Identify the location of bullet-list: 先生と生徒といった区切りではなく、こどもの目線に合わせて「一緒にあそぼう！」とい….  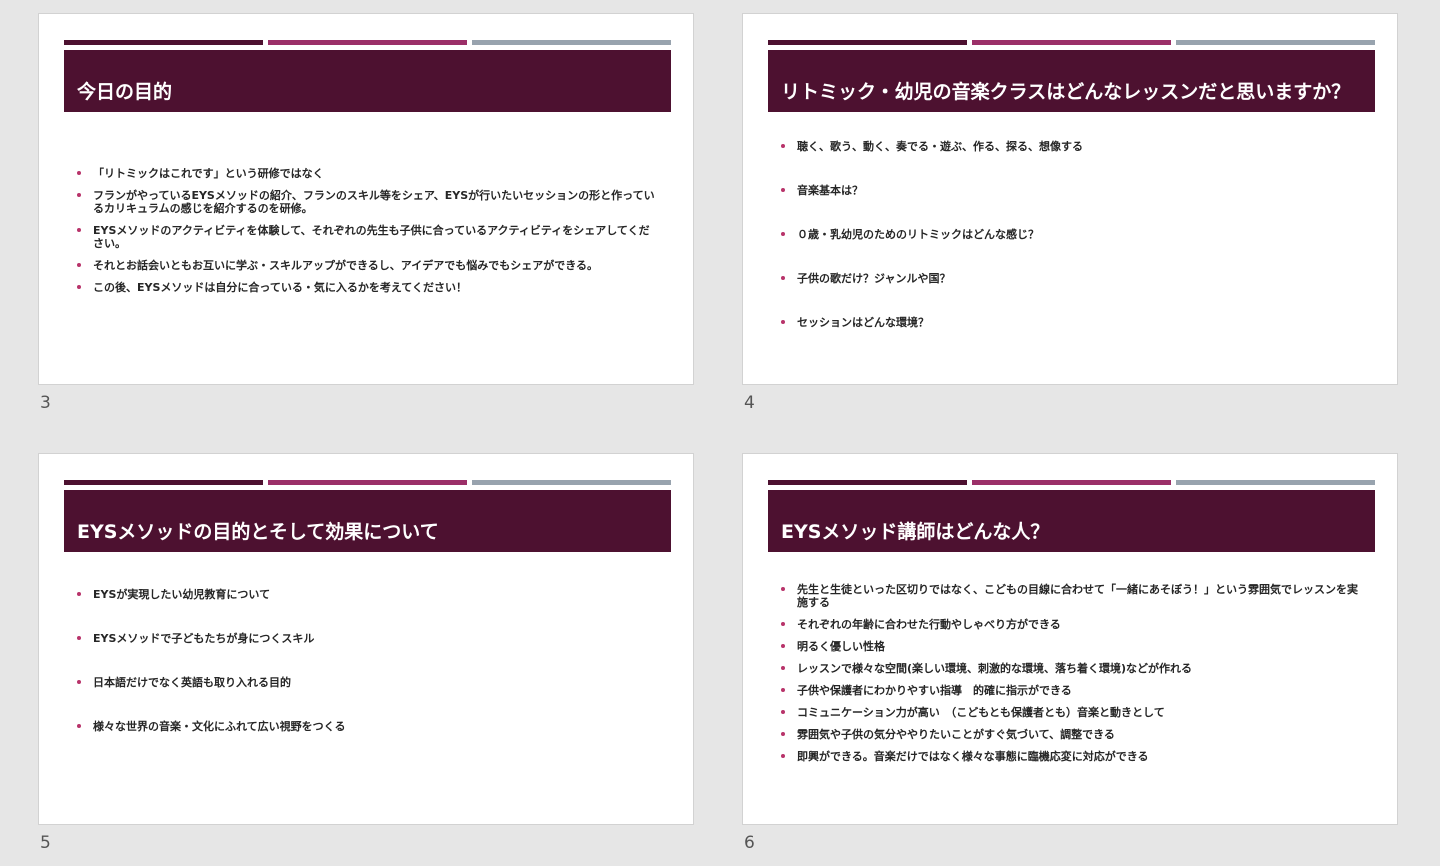
(1069, 677).